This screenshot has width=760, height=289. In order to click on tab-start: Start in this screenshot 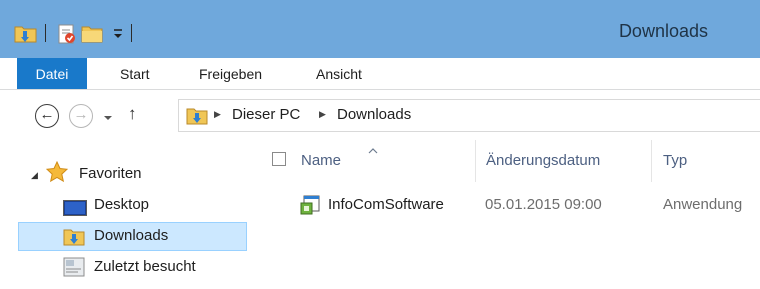, I will do `click(135, 74)`.